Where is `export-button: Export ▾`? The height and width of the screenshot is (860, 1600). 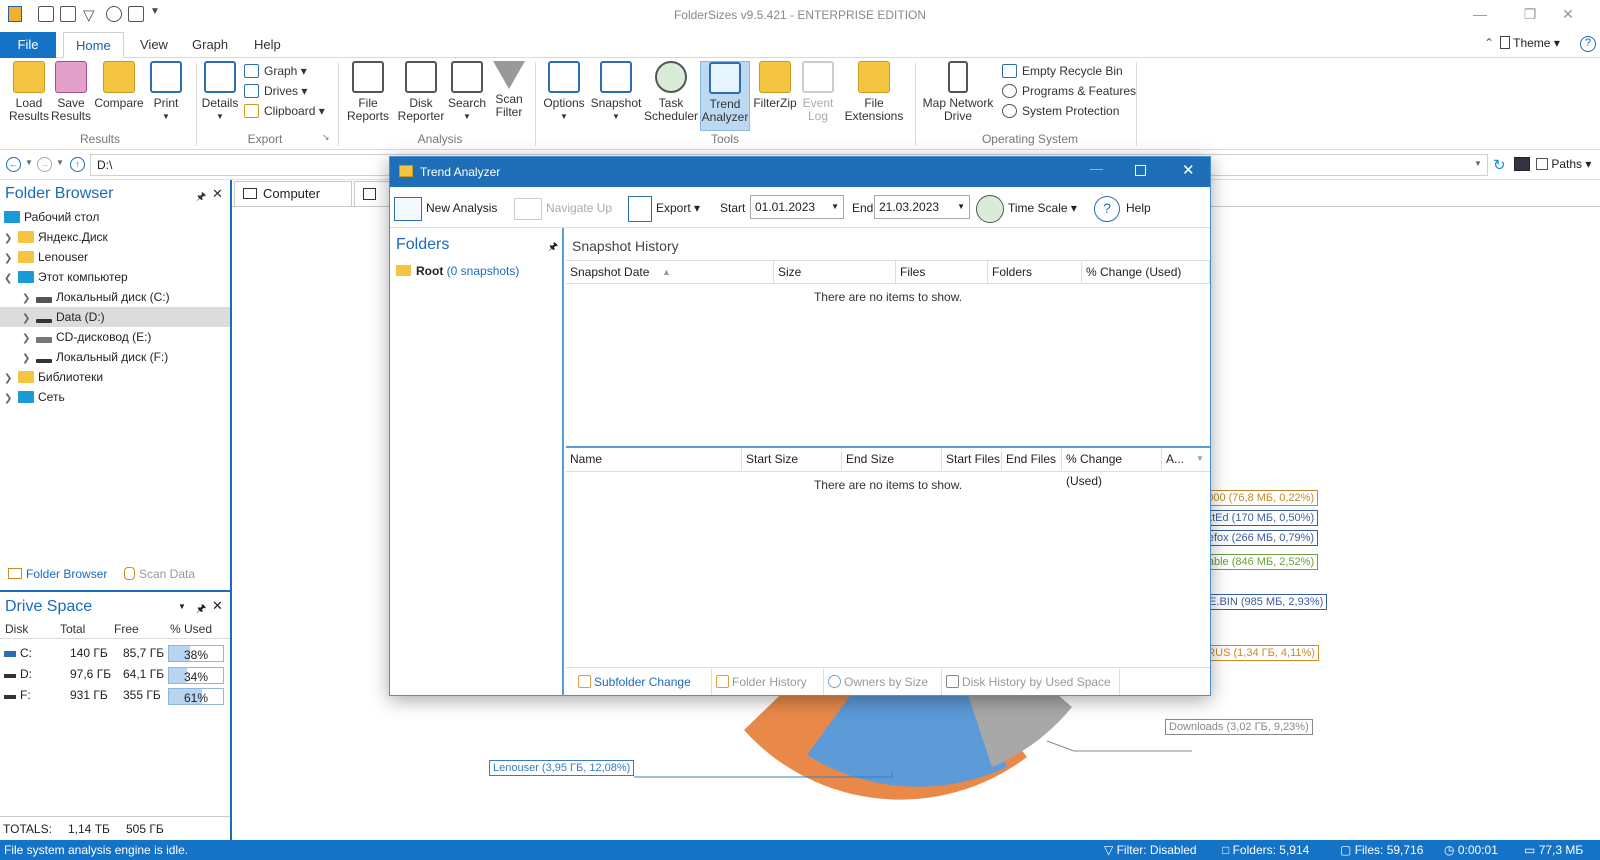 export-button: Export ▾ is located at coordinates (664, 208).